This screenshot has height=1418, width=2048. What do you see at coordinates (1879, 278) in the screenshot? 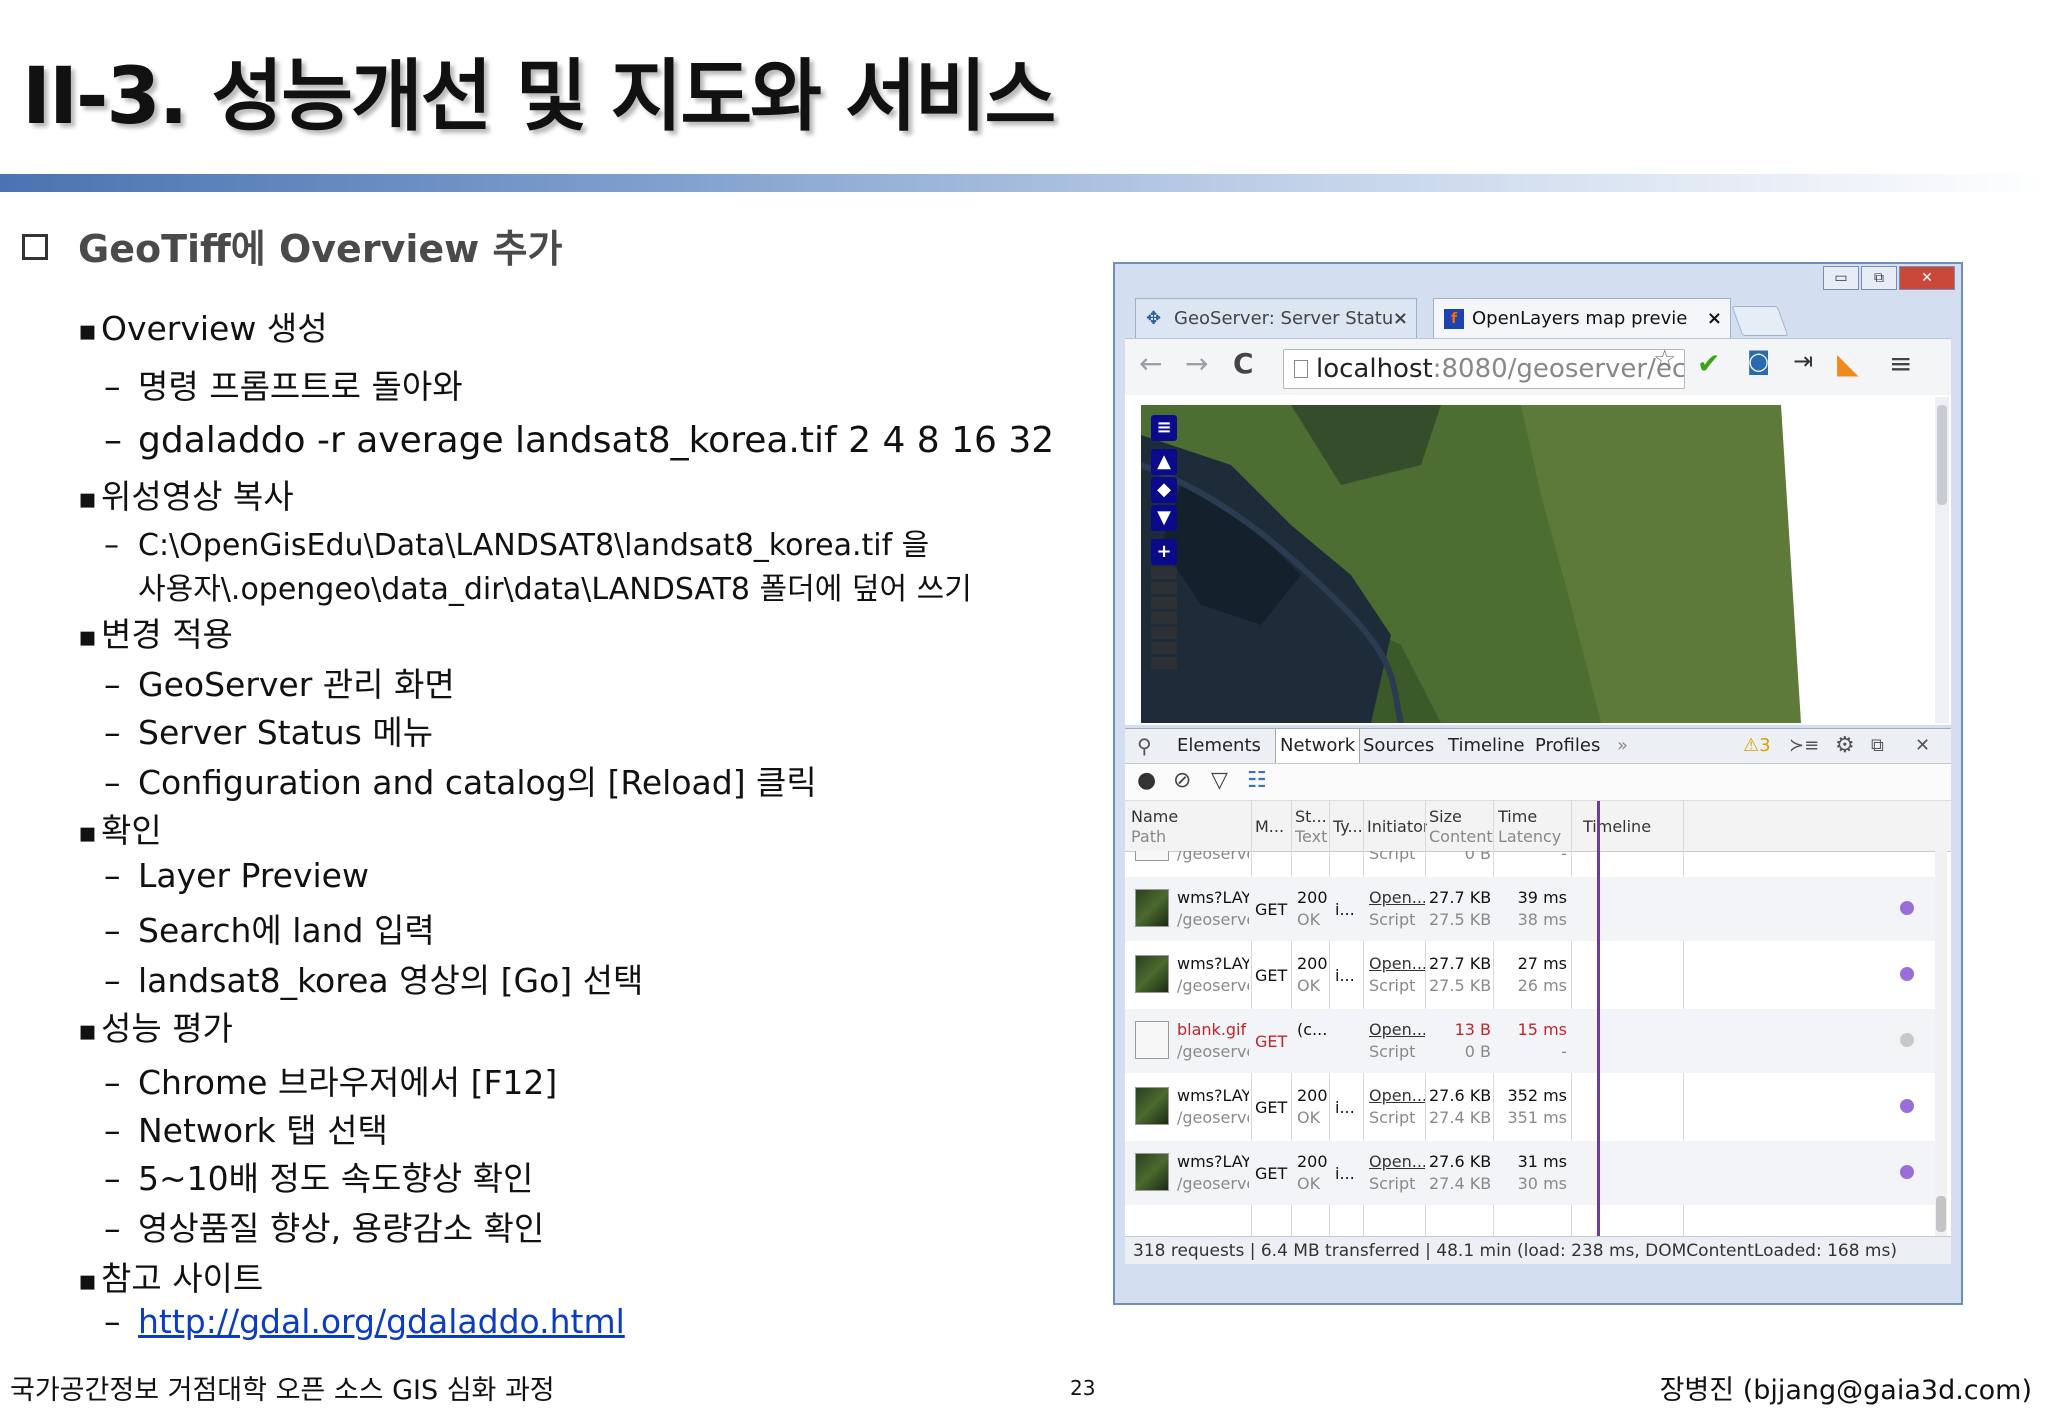
I see `restore-button: ⧉` at bounding box center [1879, 278].